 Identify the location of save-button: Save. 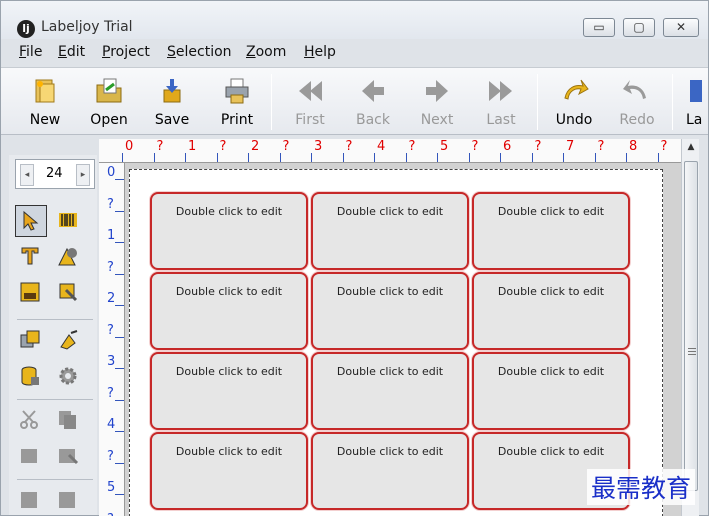
(172, 102).